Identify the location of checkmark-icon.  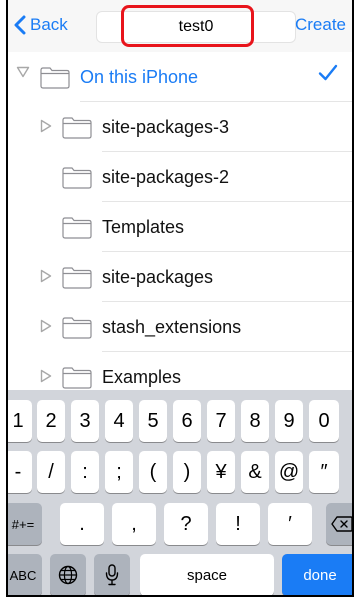
(328, 72).